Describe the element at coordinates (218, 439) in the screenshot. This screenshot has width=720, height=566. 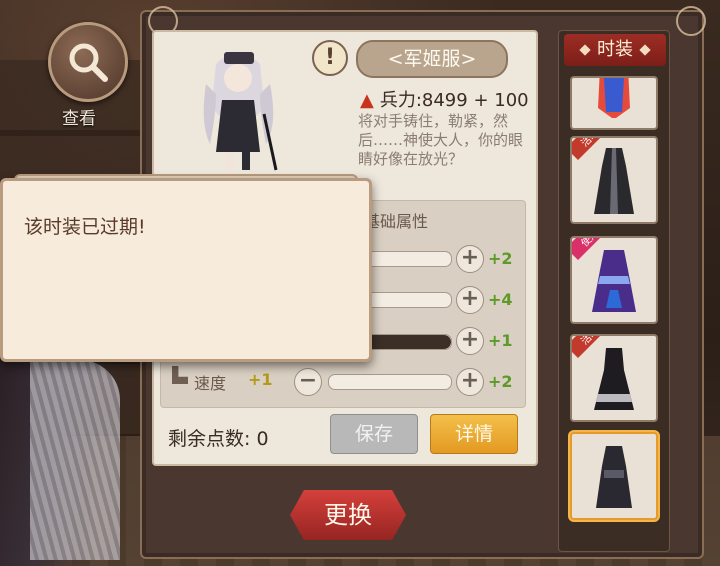
I see `remaining-points: 剩余点数: 0` at that location.